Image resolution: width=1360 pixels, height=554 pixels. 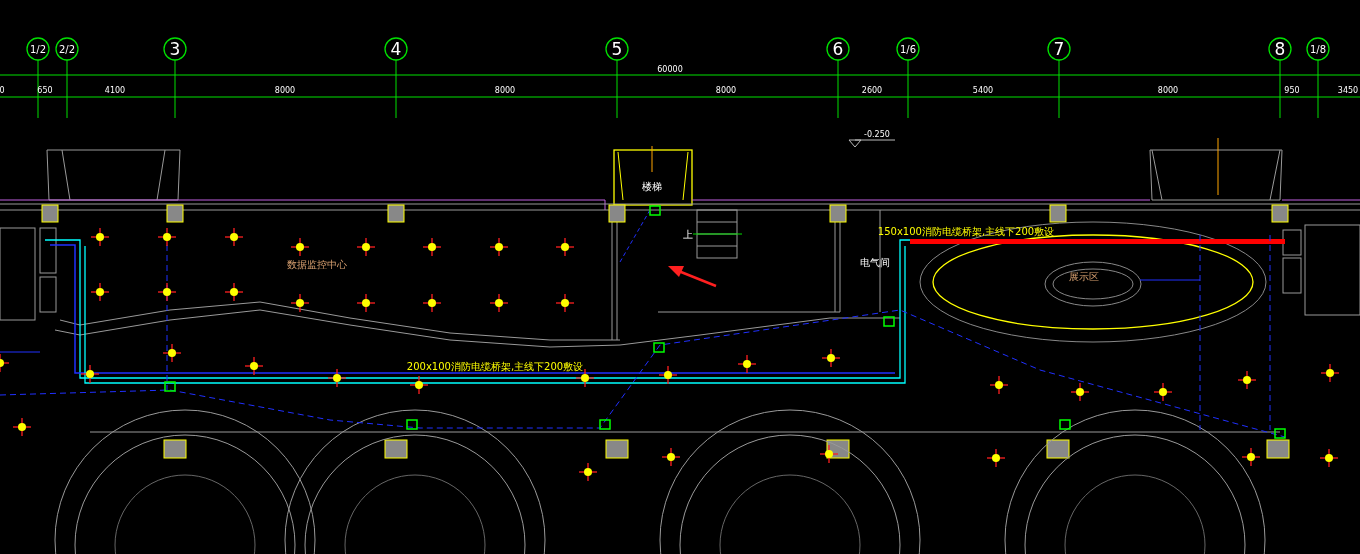 I want to click on room-label: 电气间, so click(x=875, y=262).